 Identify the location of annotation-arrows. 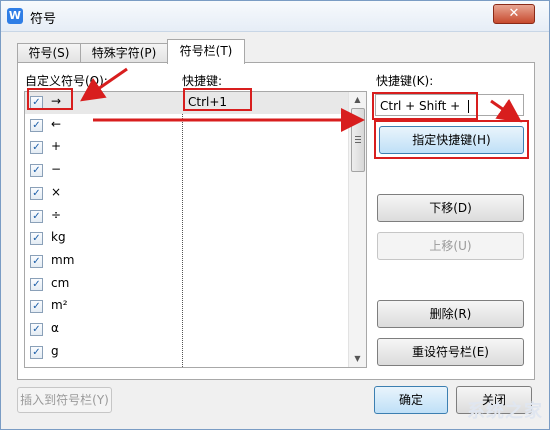
(301, 99).